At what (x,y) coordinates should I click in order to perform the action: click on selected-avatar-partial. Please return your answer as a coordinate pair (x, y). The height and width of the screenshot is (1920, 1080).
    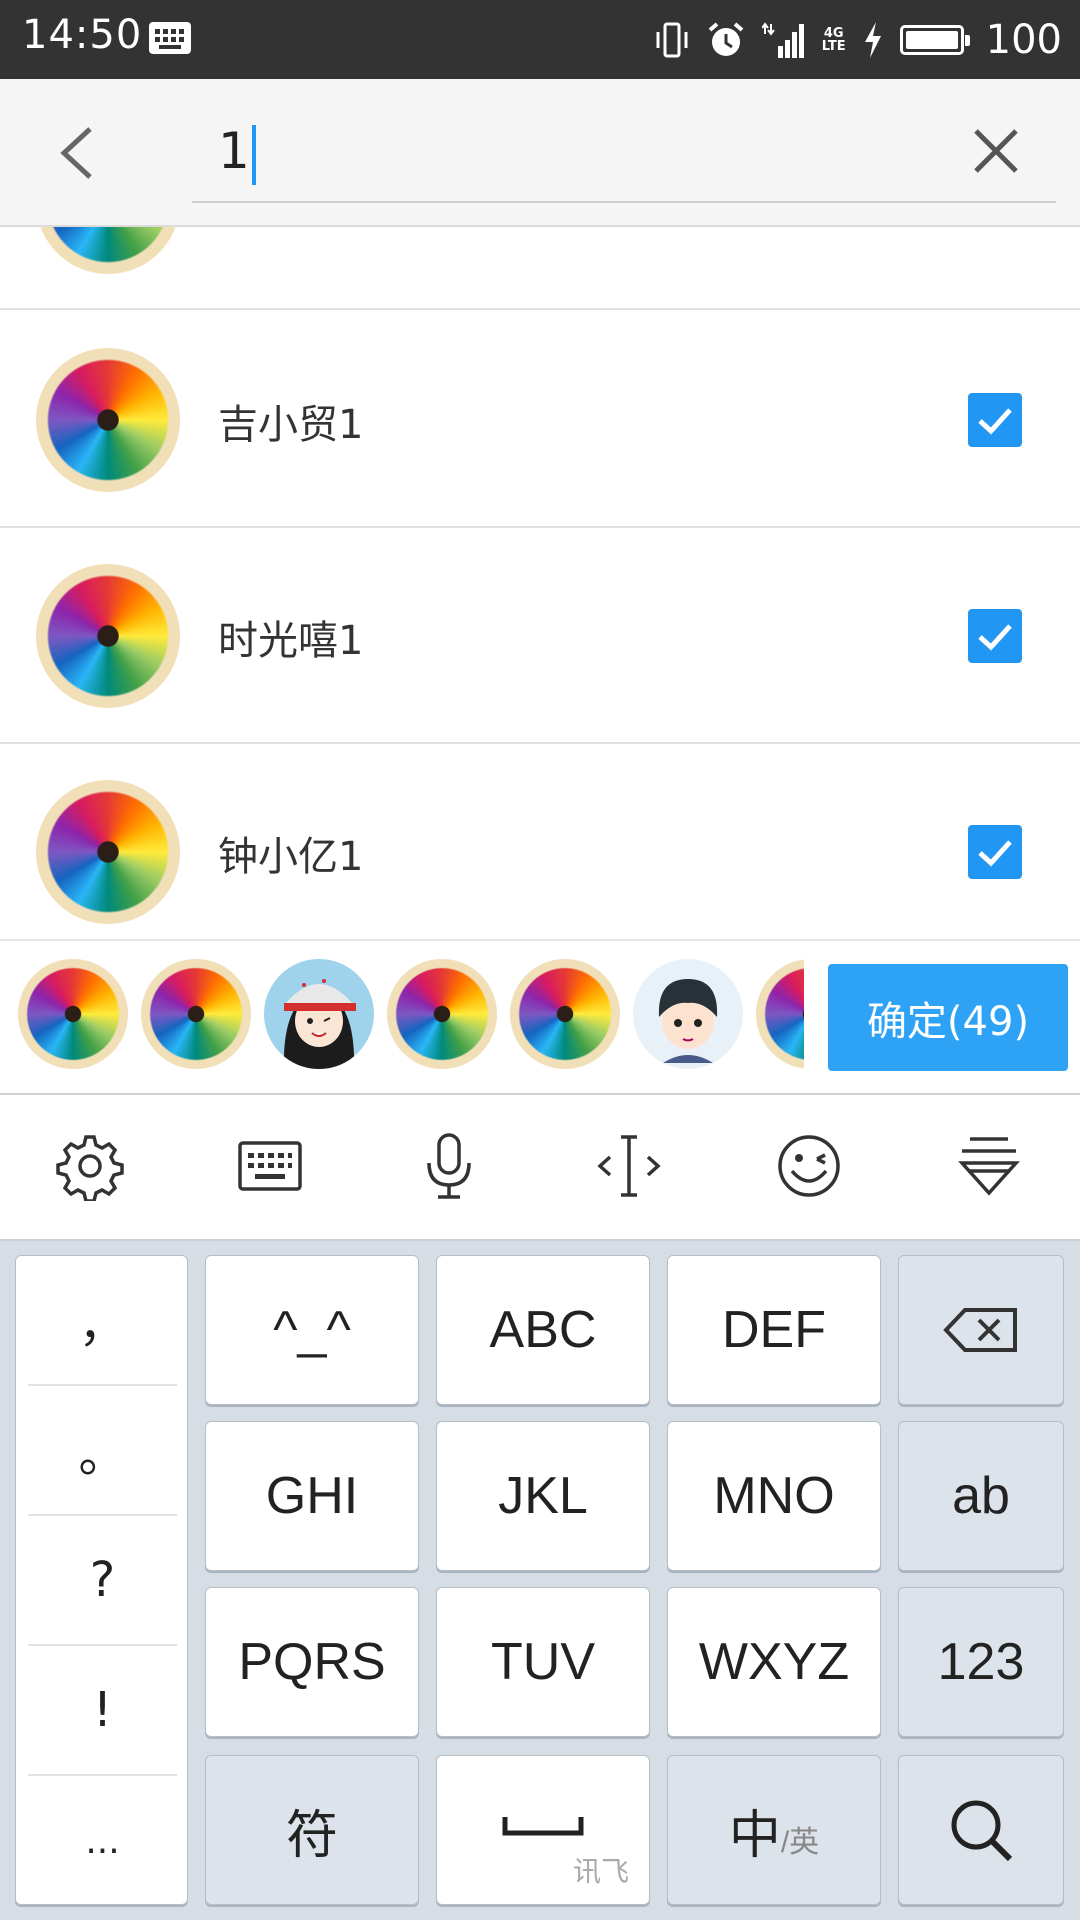
    Looking at the image, I should click on (780, 1014).